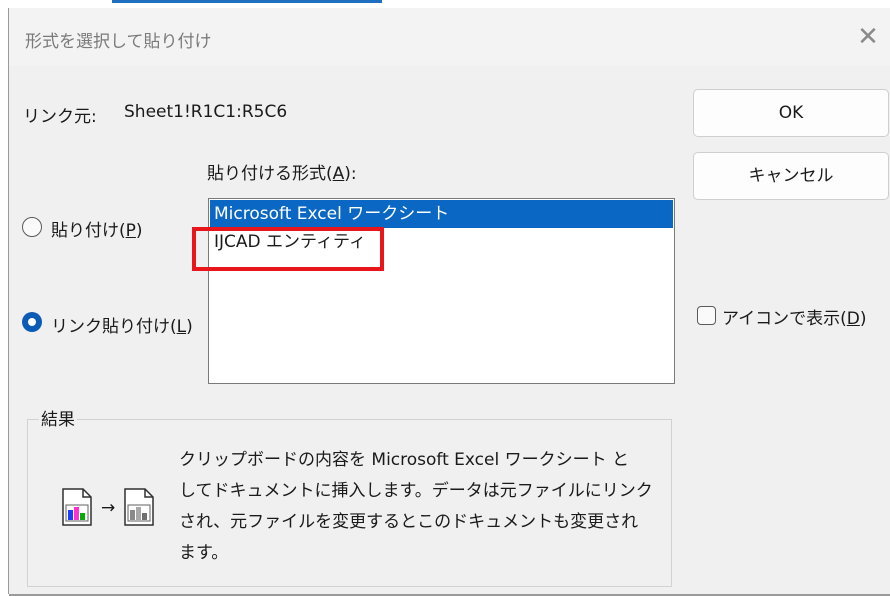 Image resolution: width=890 pixels, height=596 pixels. Describe the element at coordinates (794, 316) in the screenshot. I see `display-as-icon-label: アイコンで表示(D)` at that location.